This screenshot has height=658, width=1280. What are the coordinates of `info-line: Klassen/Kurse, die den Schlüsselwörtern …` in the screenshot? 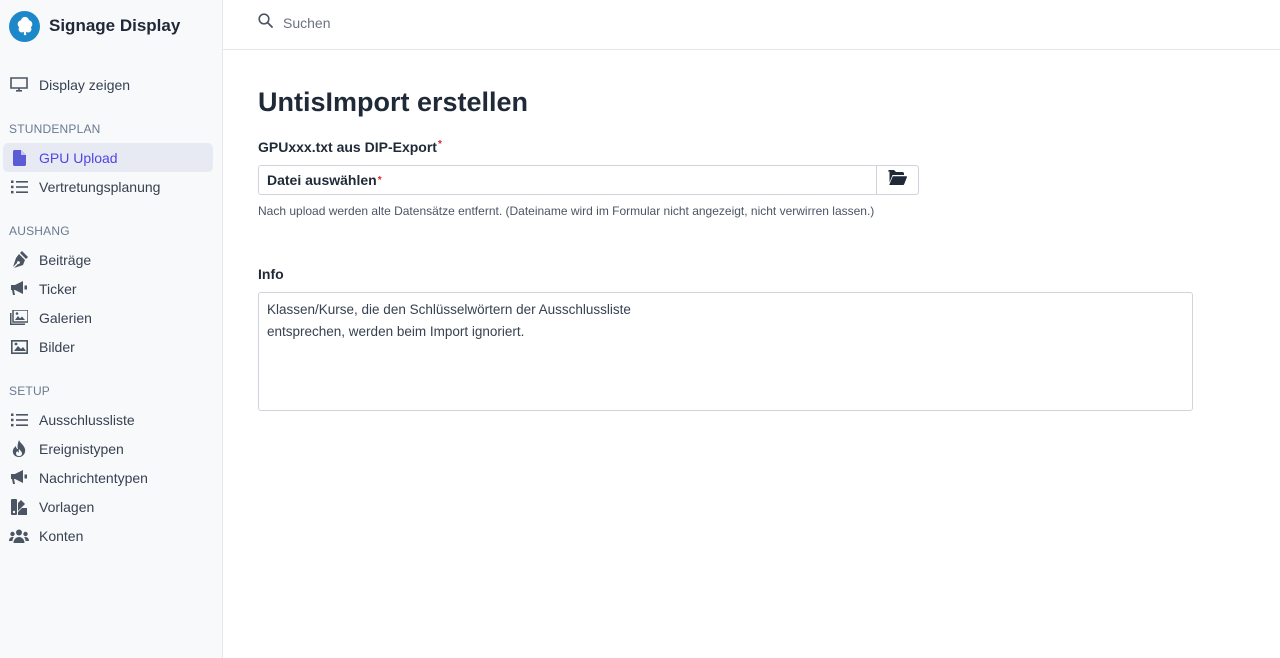 It's located at (449, 309).